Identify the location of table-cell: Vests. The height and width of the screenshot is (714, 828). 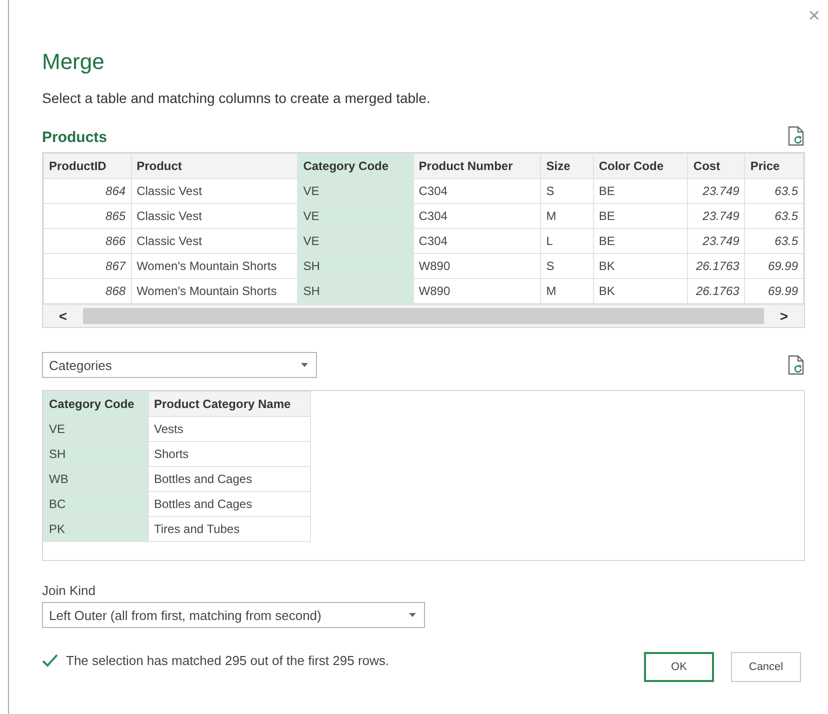
(229, 429).